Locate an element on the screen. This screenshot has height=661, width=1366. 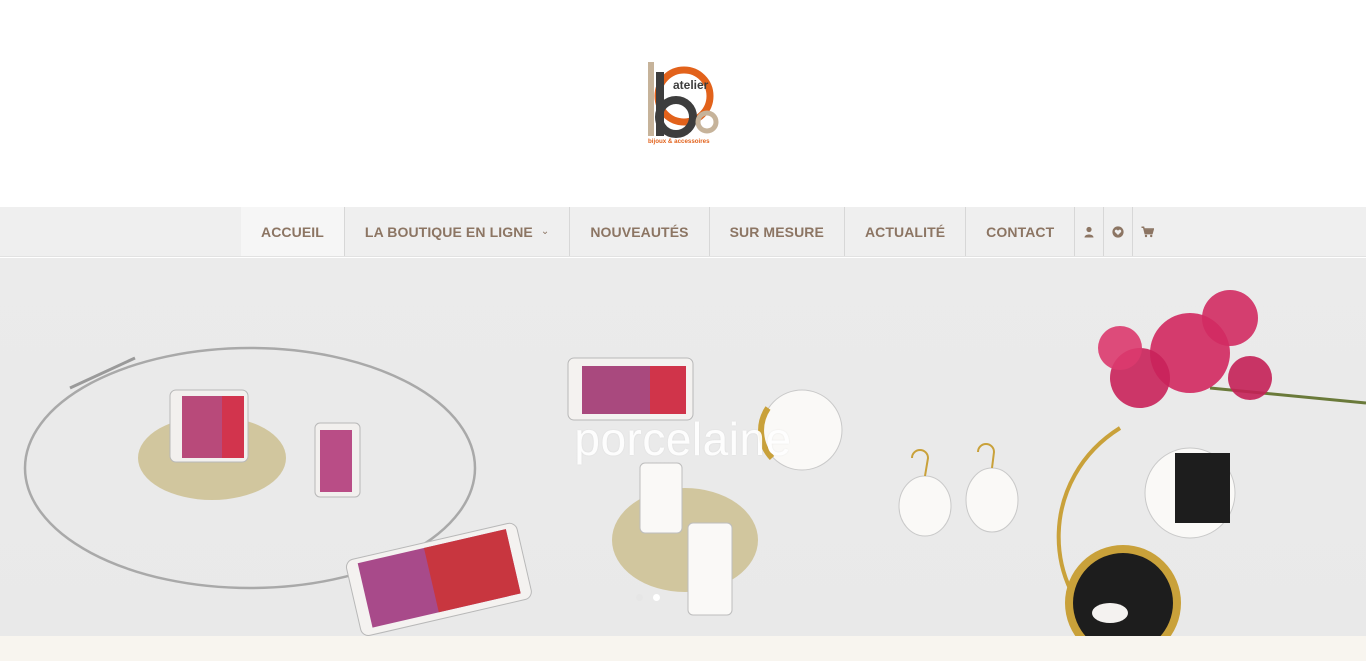
slider-dots is located at coordinates (648, 597).